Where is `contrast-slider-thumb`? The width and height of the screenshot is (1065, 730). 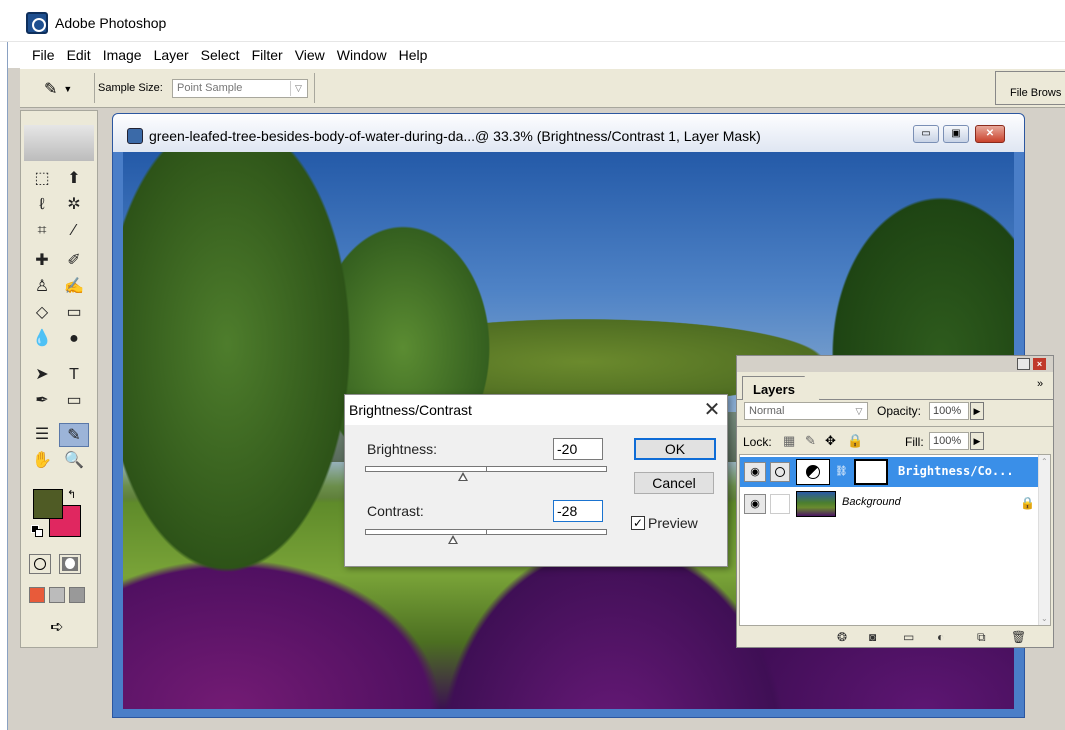 contrast-slider-thumb is located at coordinates (453, 539).